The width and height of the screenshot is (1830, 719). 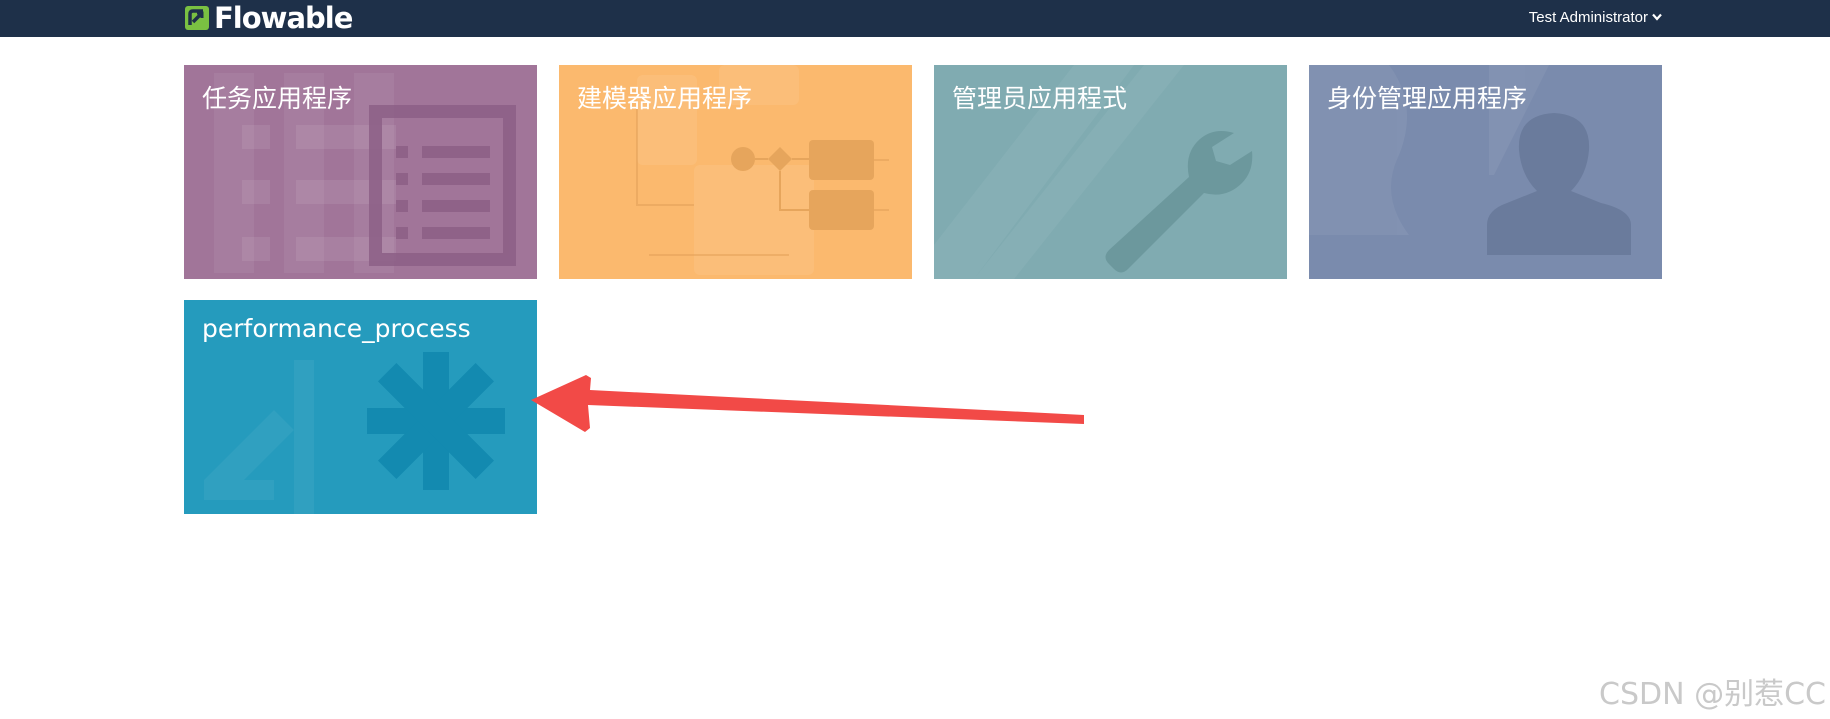 I want to click on app-tile-label: performance_process, so click(x=336, y=328).